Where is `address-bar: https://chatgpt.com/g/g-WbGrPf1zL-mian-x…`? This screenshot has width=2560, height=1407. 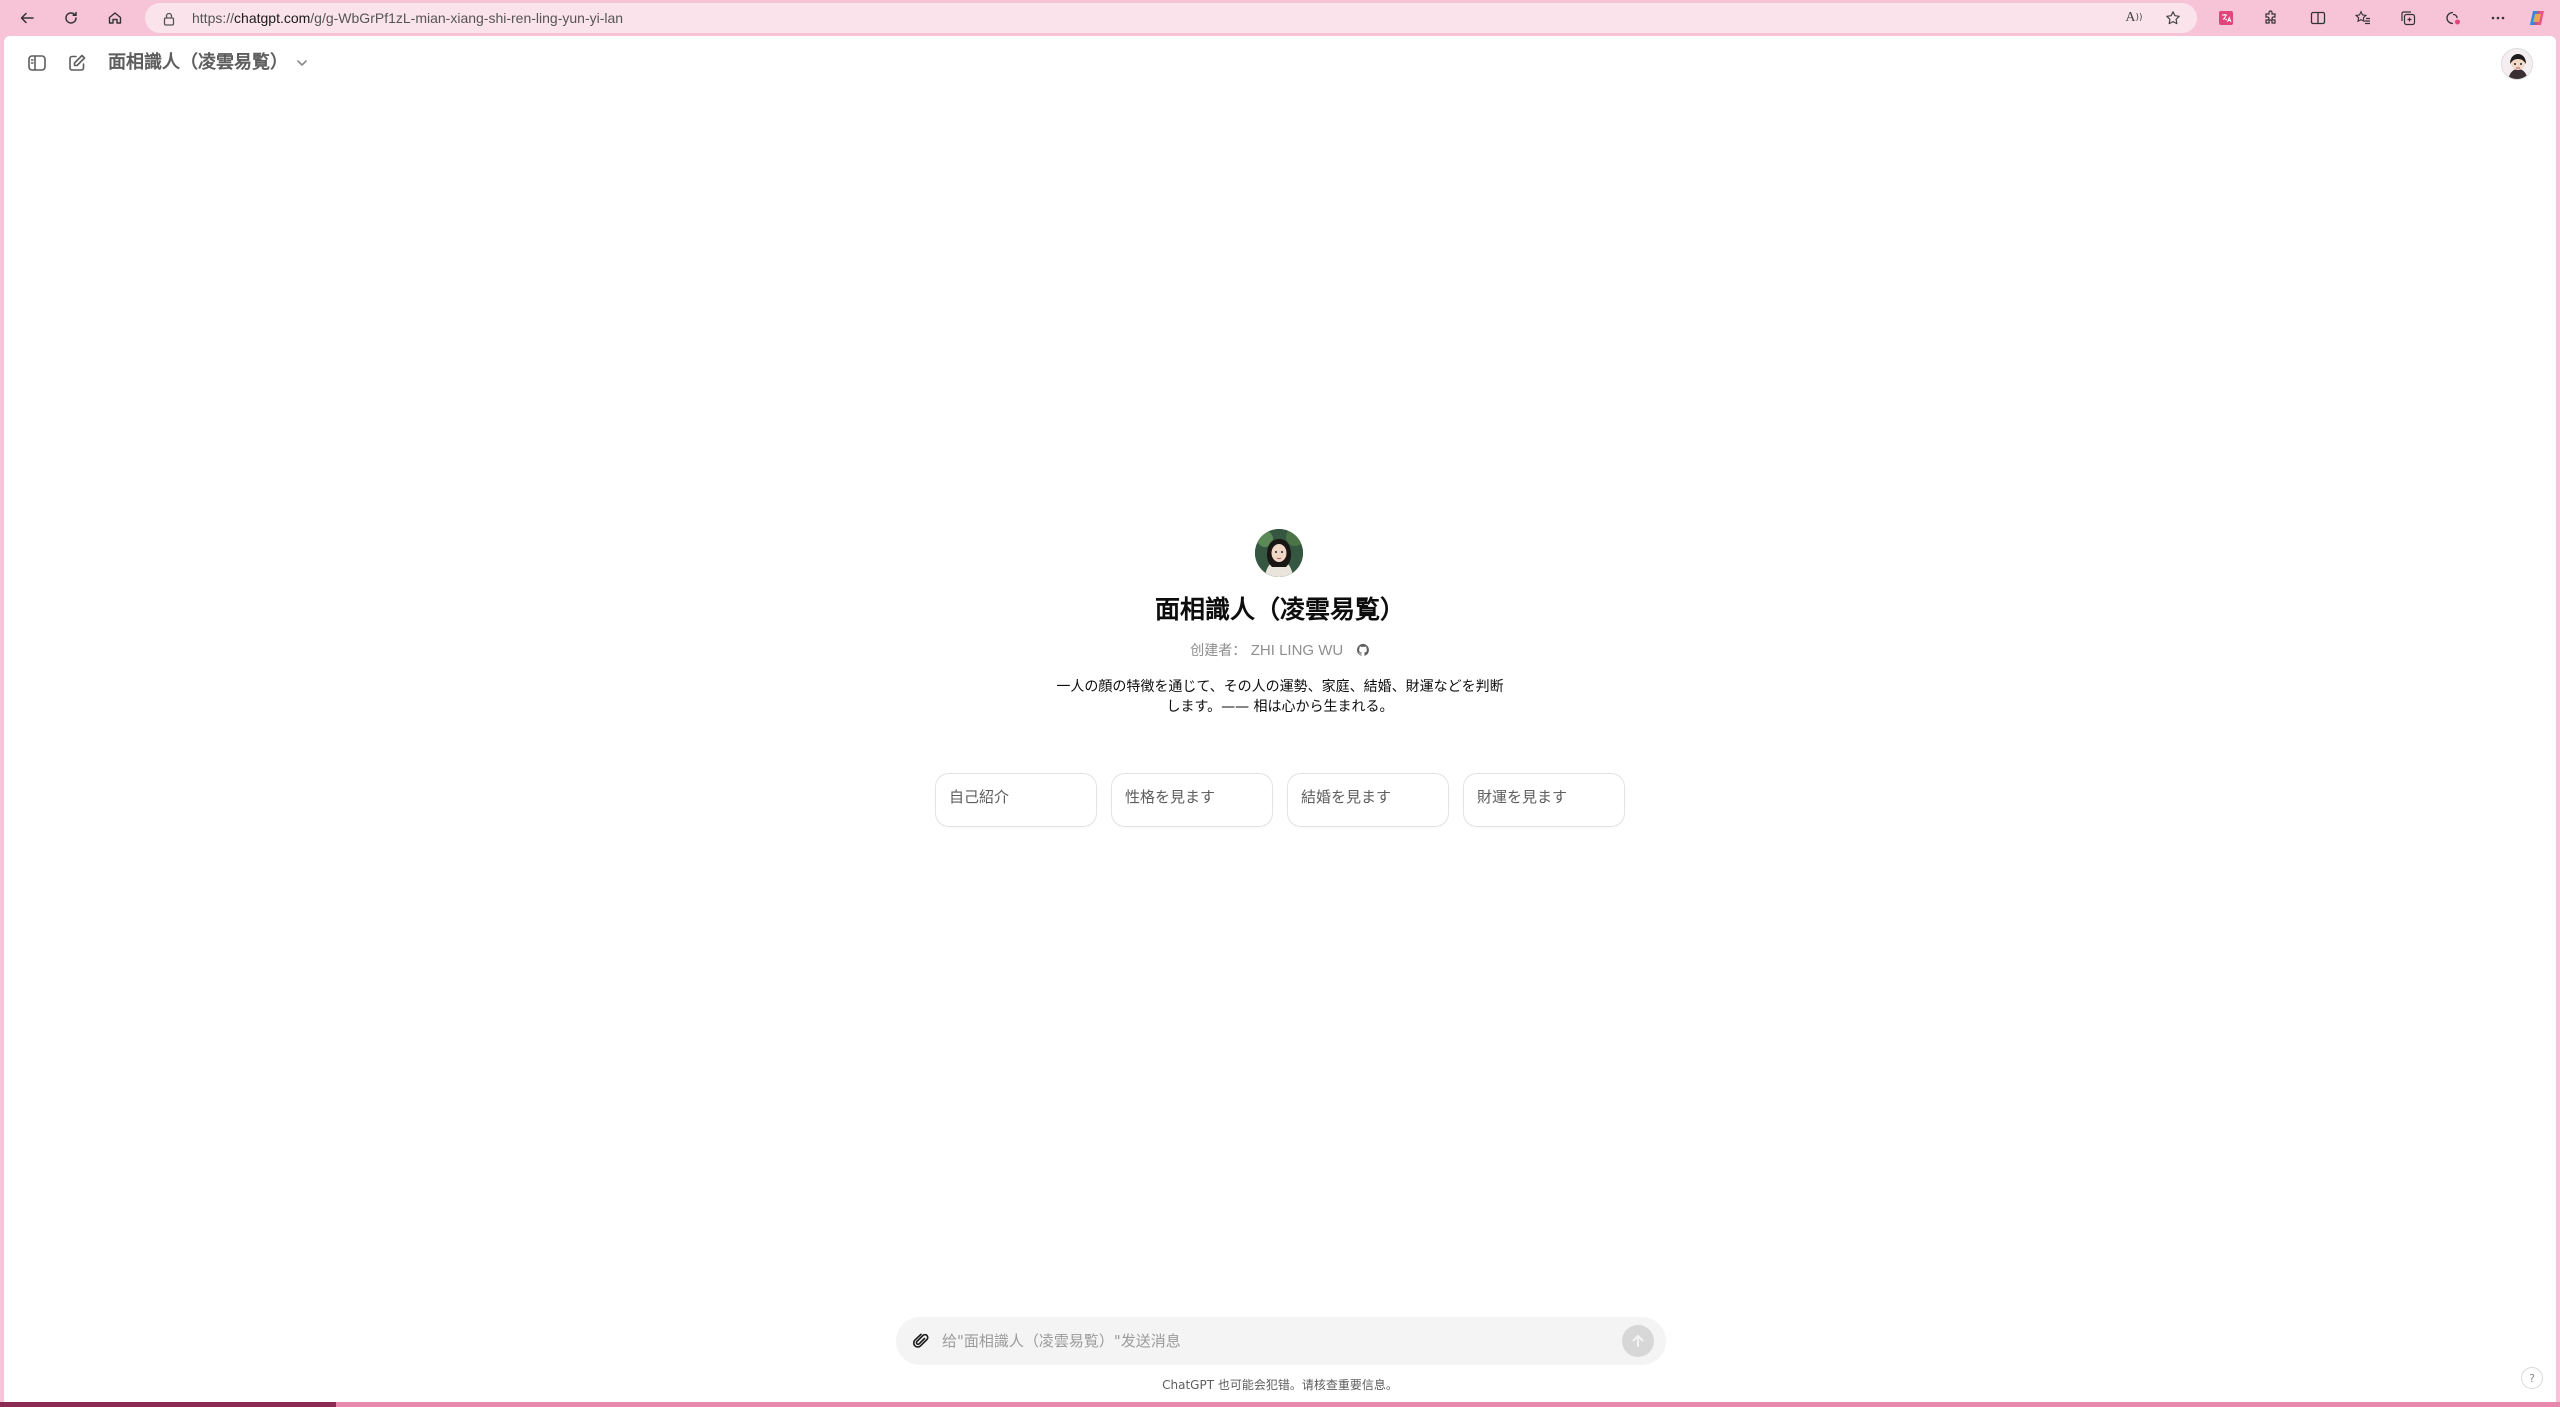 address-bar: https://chatgpt.com/g/g-WbGrPf1zL-mian-x… is located at coordinates (1171, 18).